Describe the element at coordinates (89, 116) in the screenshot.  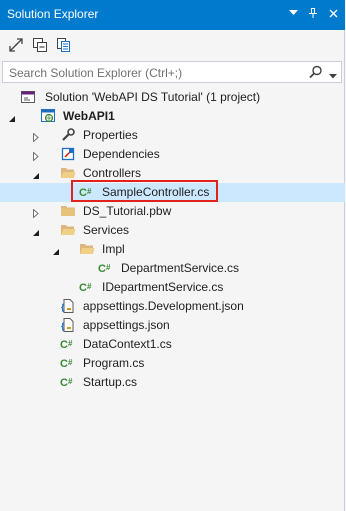
I see `tree-item-label: WebAPI1` at that location.